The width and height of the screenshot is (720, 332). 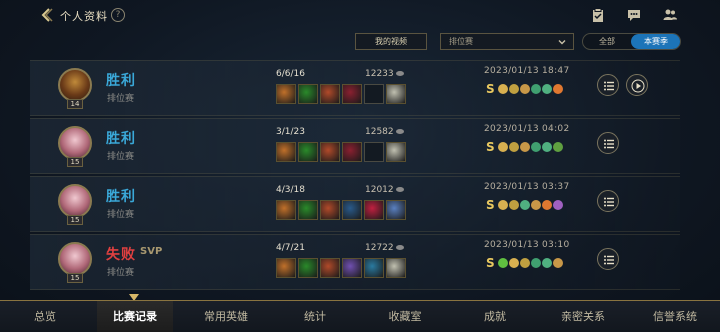 I want to click on tab-achievements: 成就, so click(x=495, y=316).